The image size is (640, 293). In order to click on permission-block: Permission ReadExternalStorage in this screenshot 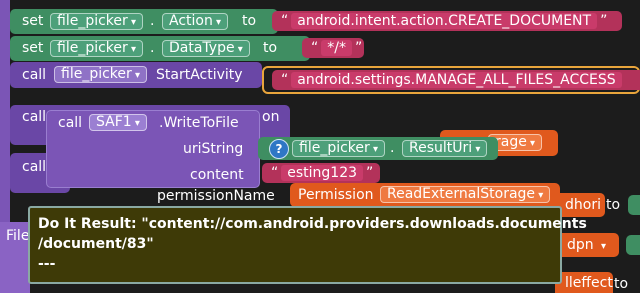, I will do `click(425, 195)`.